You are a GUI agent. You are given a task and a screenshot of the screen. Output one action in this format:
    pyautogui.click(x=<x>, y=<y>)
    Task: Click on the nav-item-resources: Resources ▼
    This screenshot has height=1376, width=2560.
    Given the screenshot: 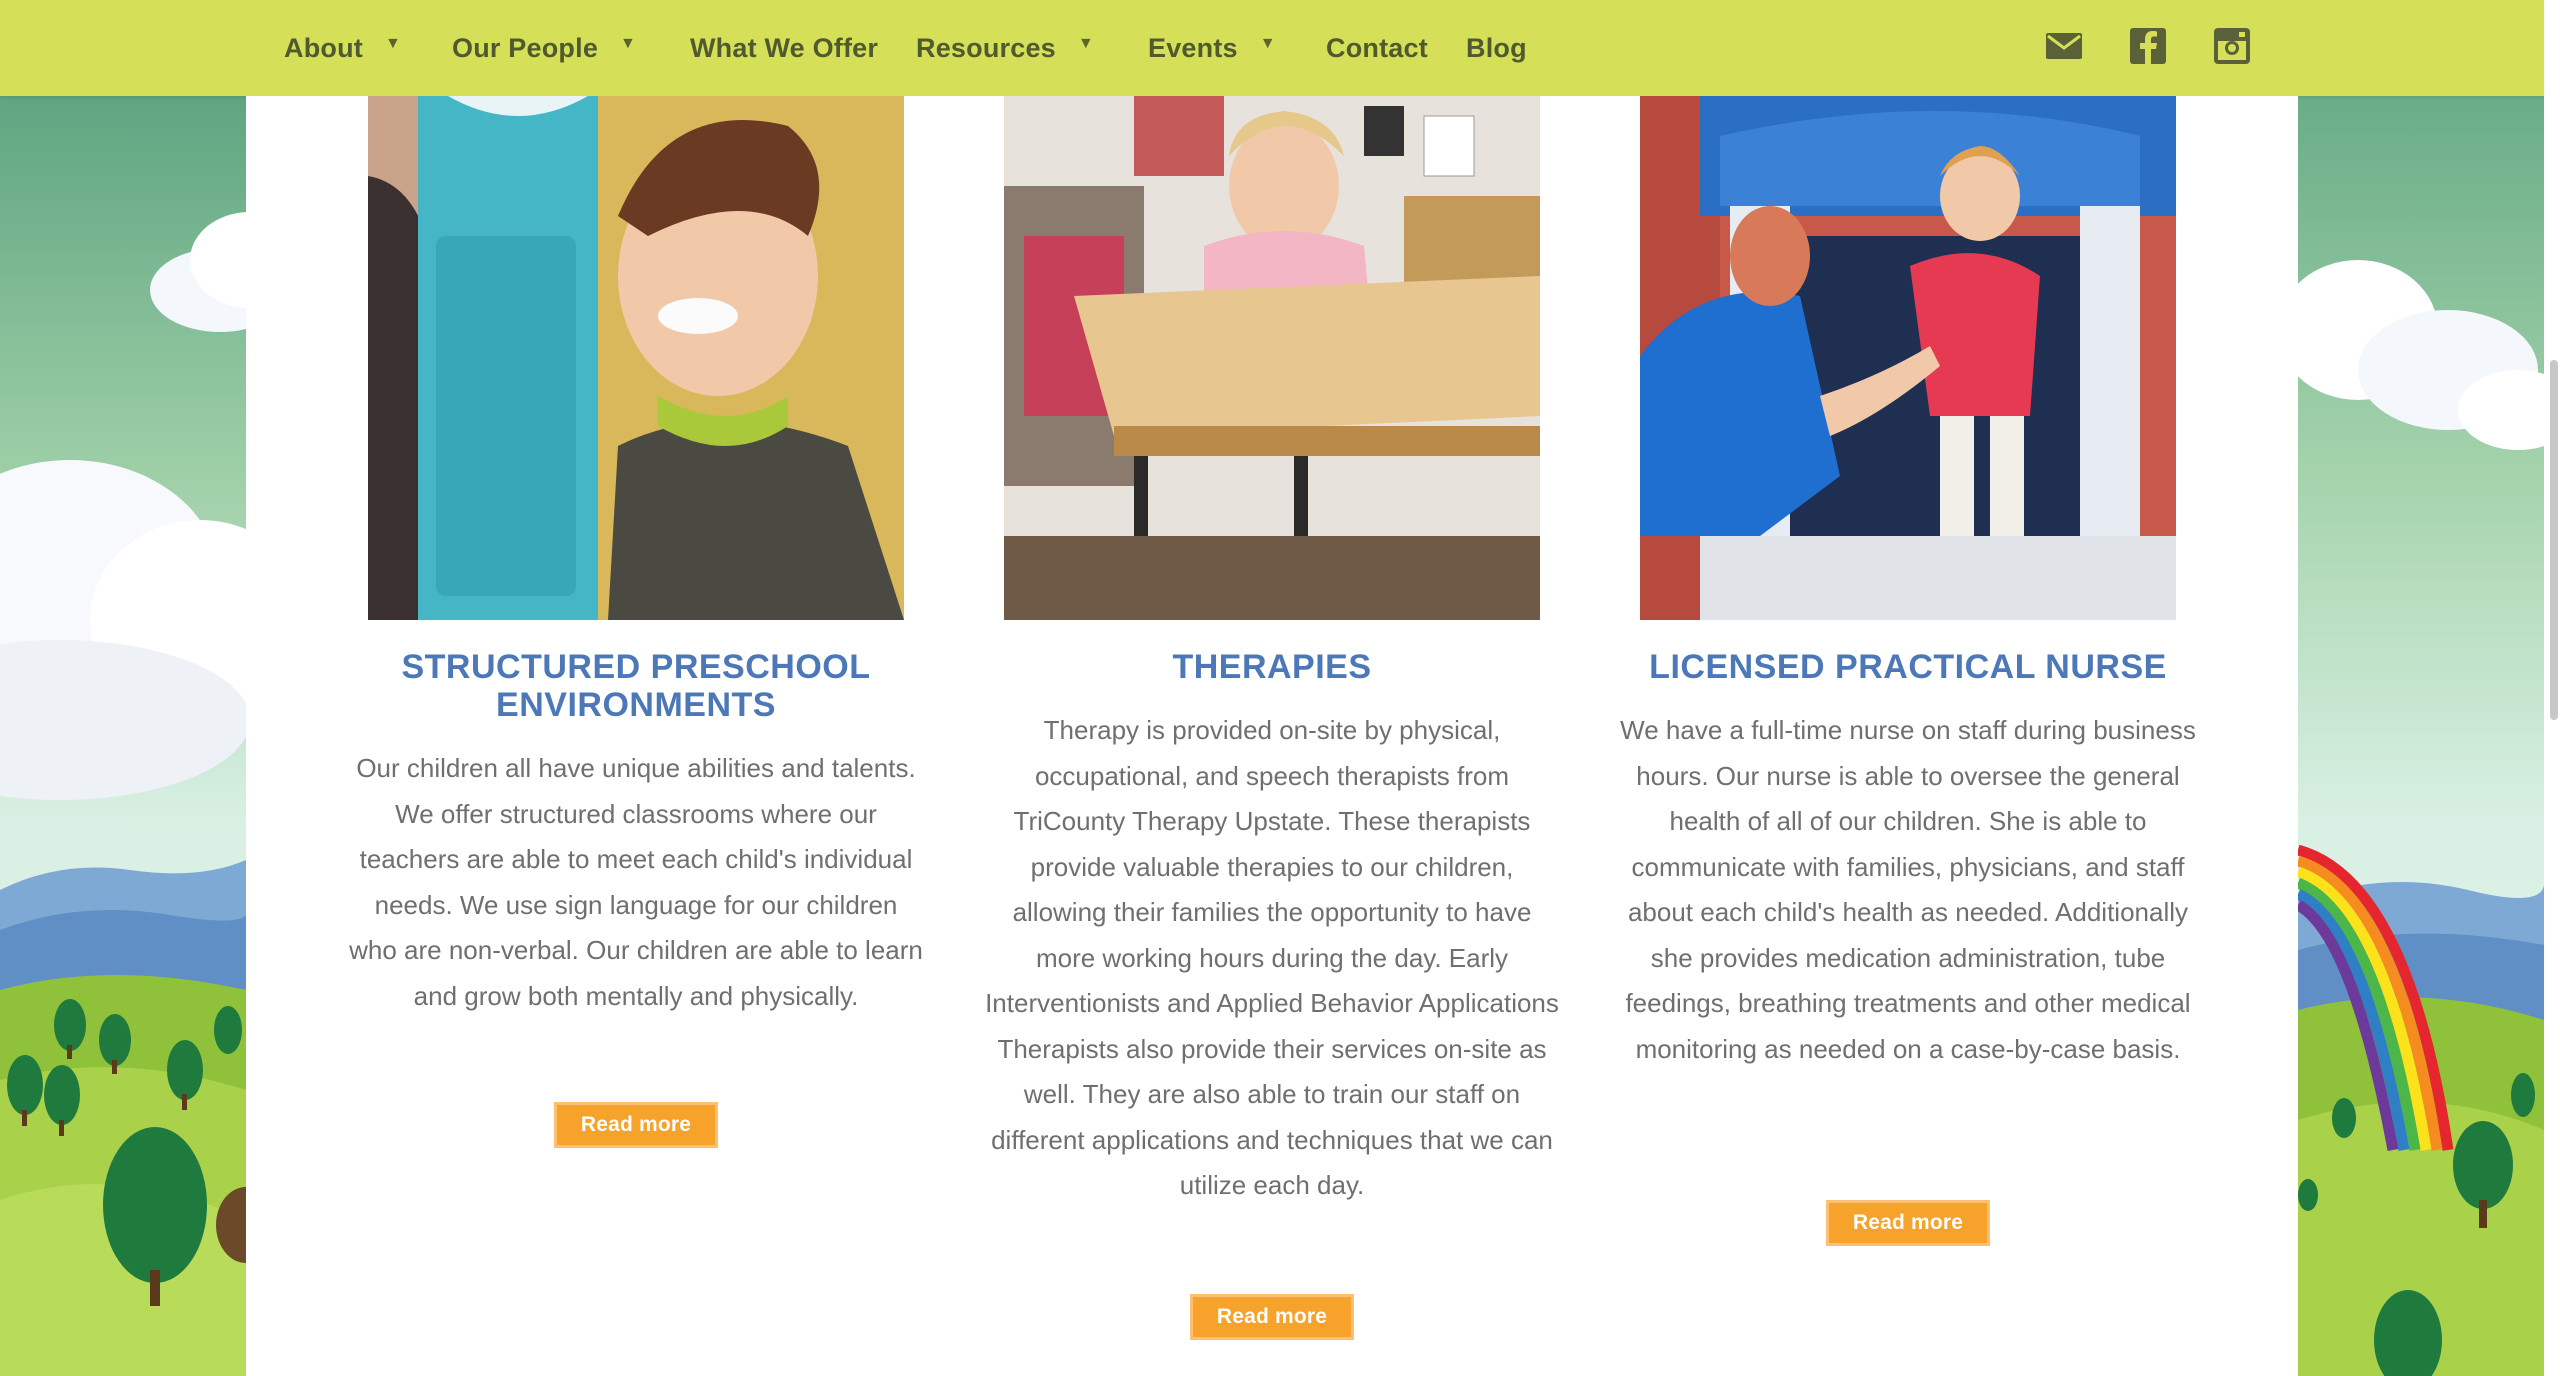 What is the action you would take?
    pyautogui.click(x=1005, y=48)
    